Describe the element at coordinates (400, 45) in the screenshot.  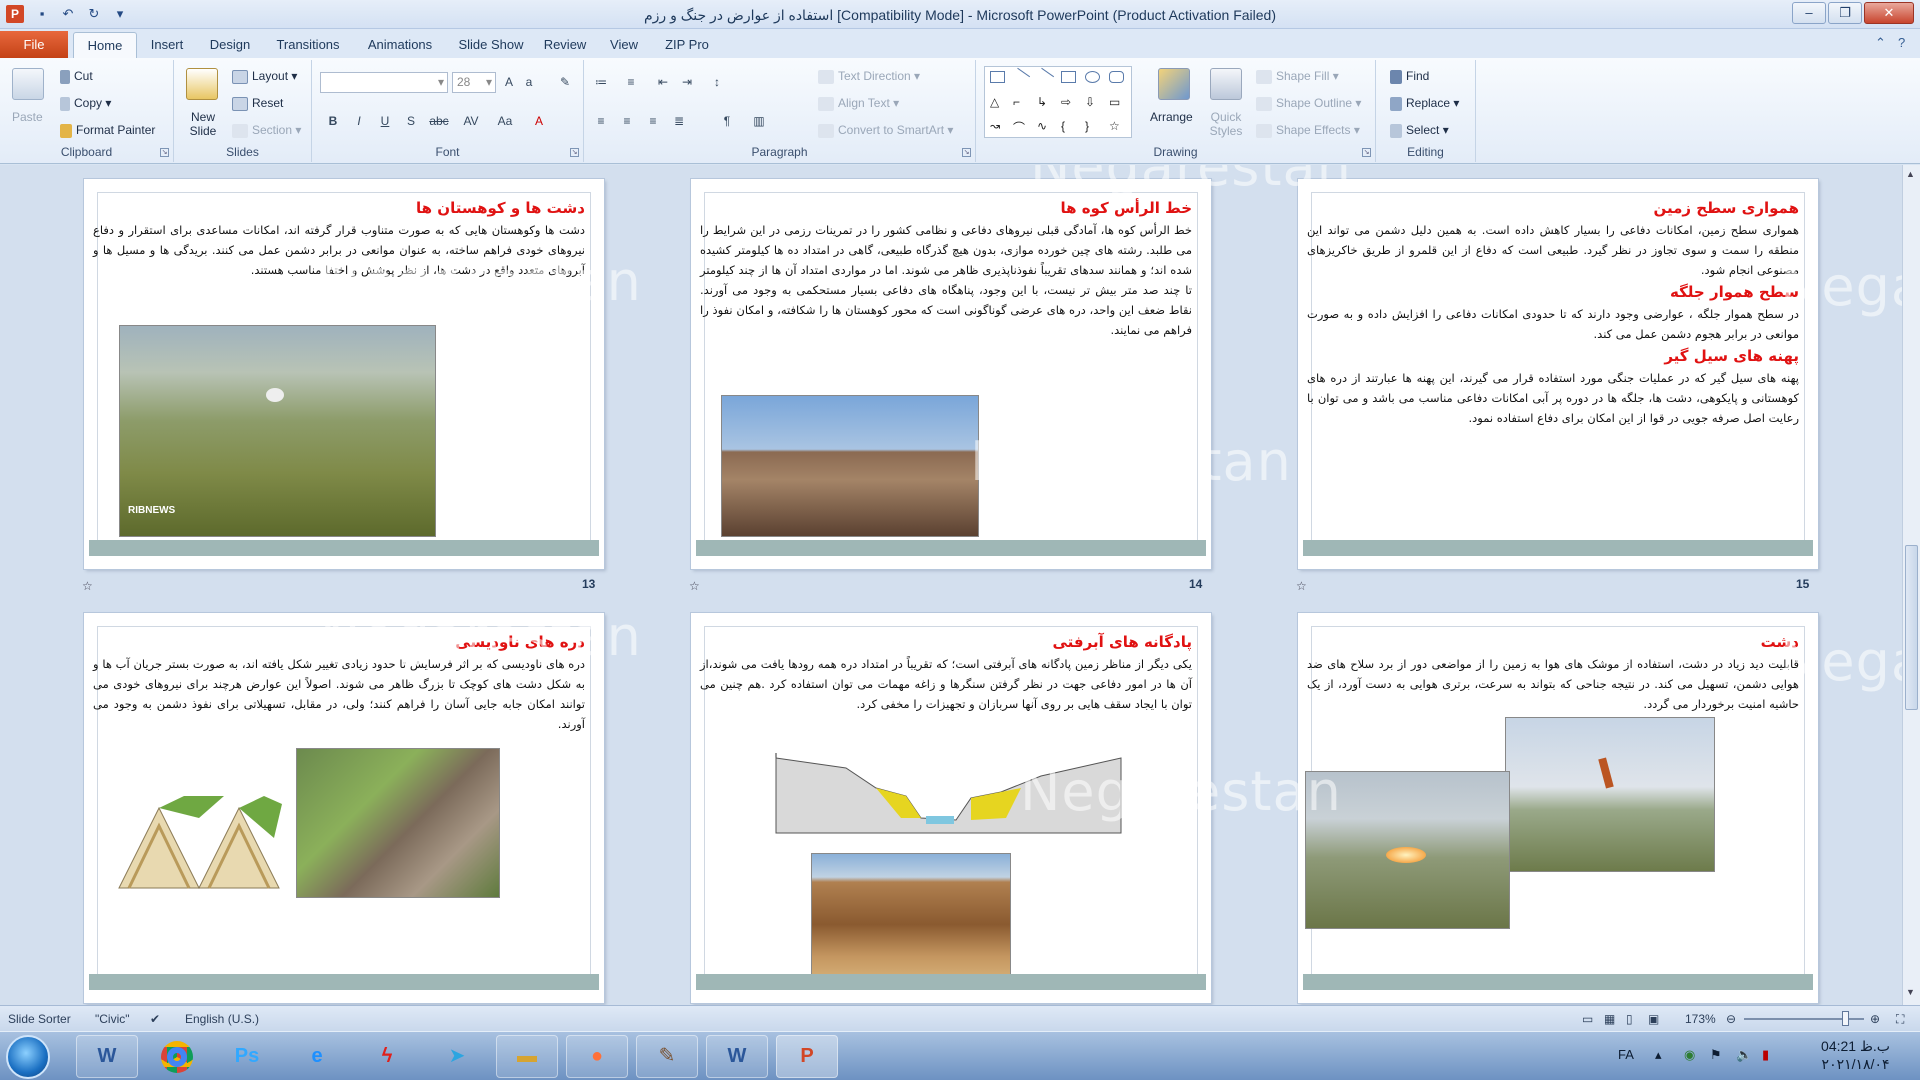
I see `tab-animations: Animations` at that location.